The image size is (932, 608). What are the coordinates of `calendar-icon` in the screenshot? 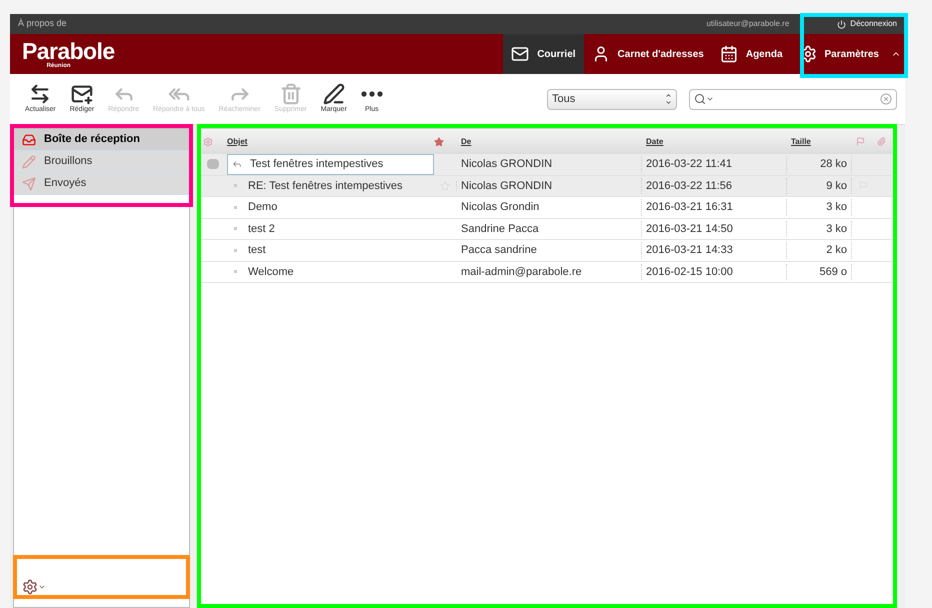 It's located at (729, 54).